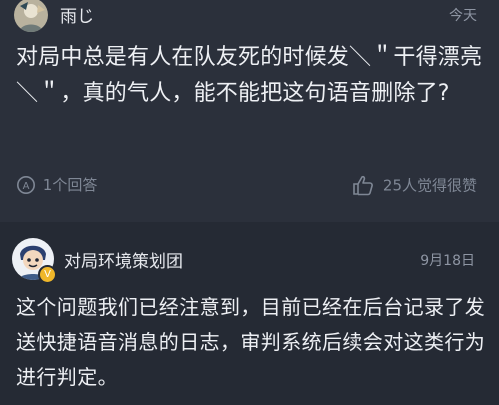 The height and width of the screenshot is (405, 499). What do you see at coordinates (363, 185) in the screenshot?
I see `thumbs-up-icon` at bounding box center [363, 185].